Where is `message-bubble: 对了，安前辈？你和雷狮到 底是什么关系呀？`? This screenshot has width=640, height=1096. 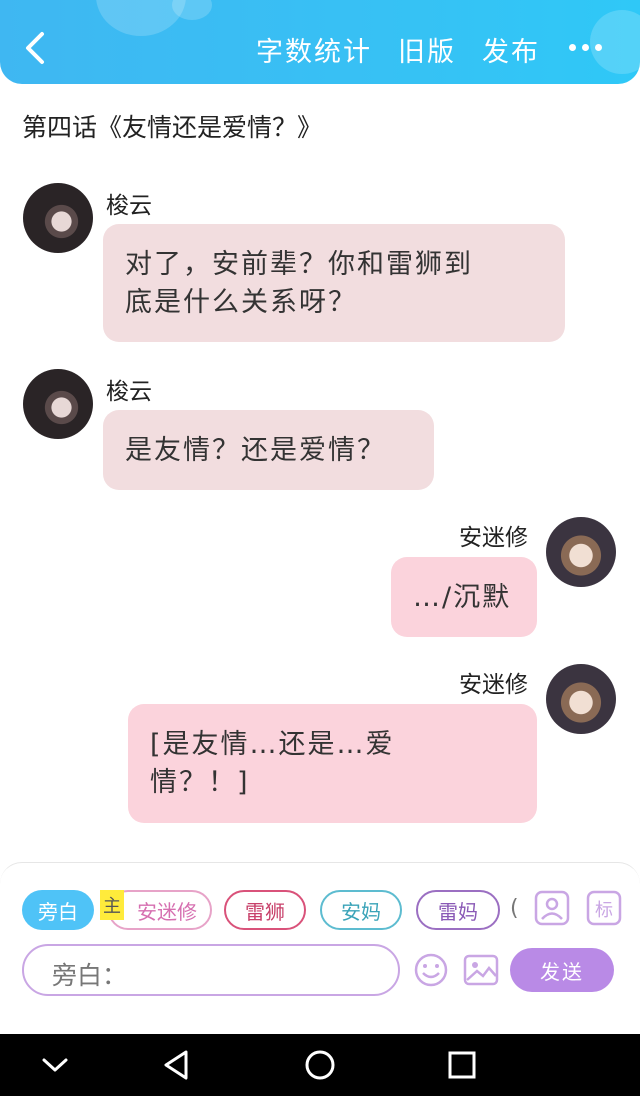 message-bubble: 对了，安前辈？你和雷狮到 底是什么关系呀？ is located at coordinates (334, 283).